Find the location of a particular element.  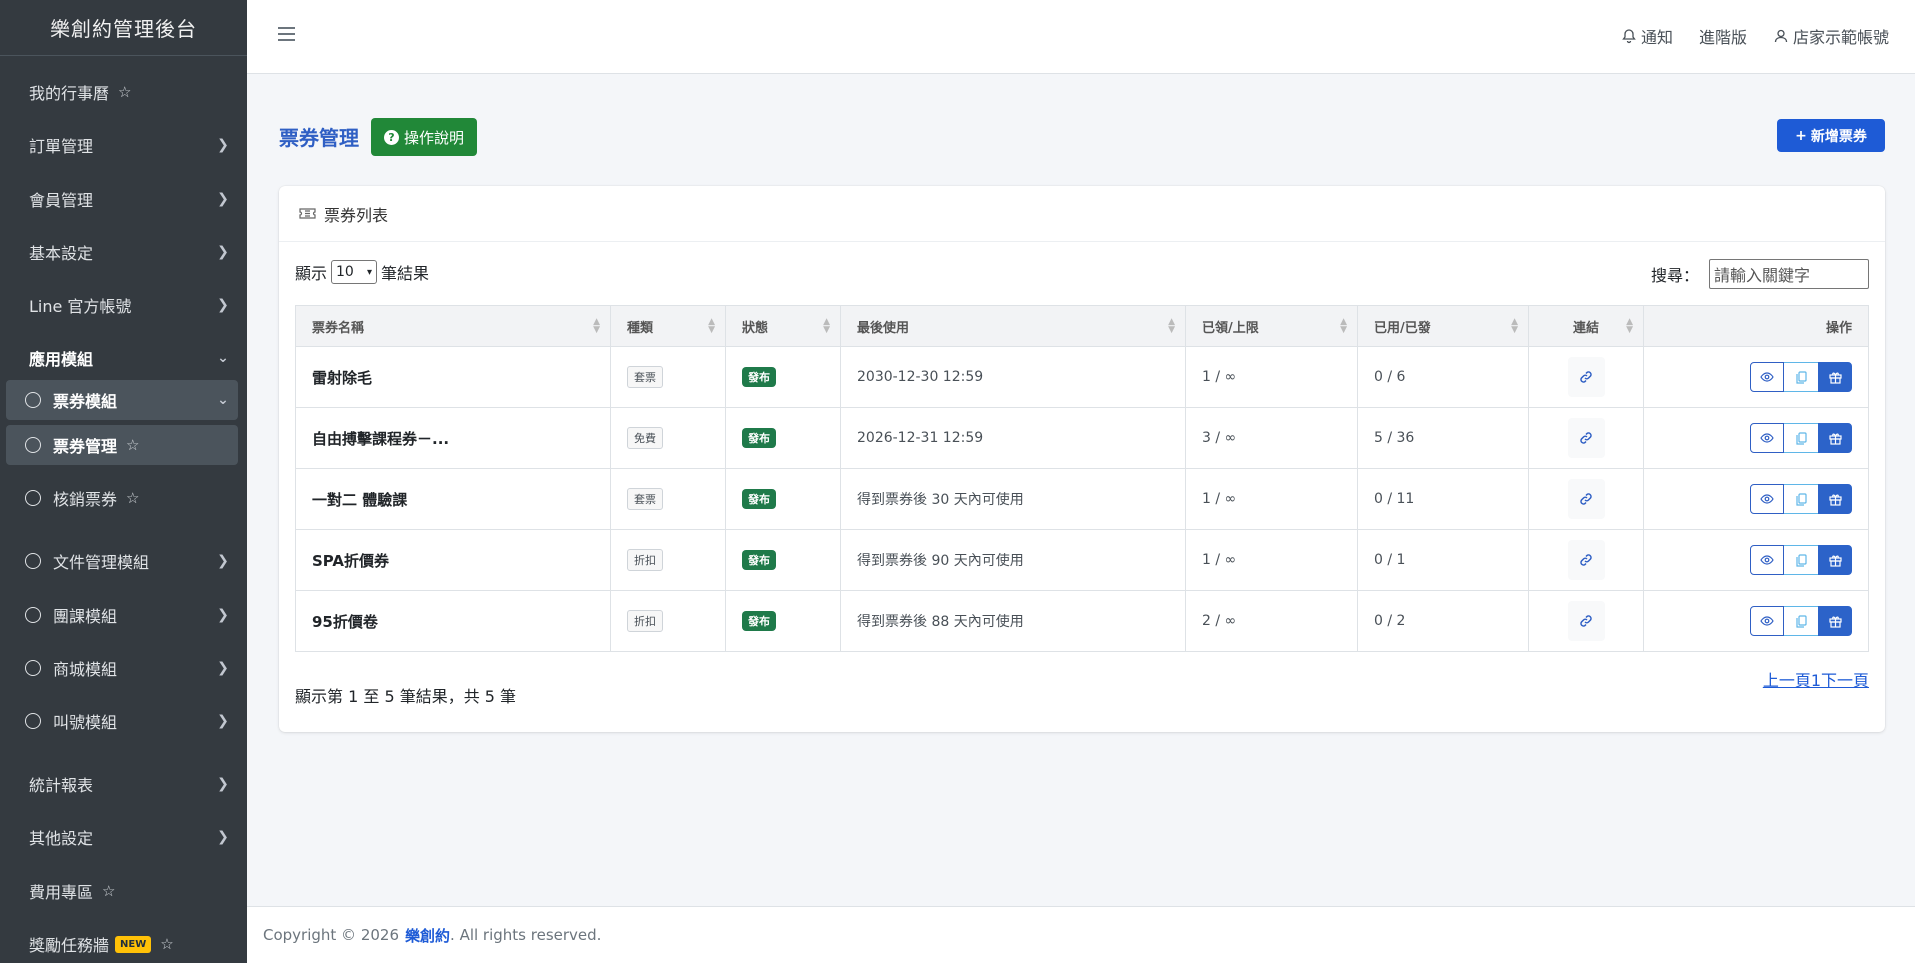

sidebar-item-shop-module: 商城模組 ❯ is located at coordinates (122, 668).